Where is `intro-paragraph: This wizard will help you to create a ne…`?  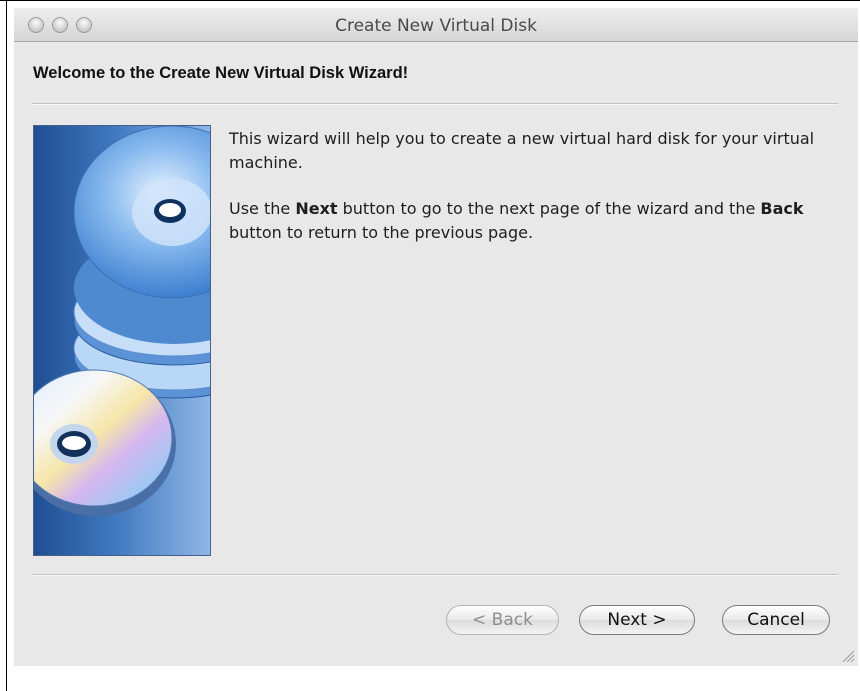 intro-paragraph: This wizard will help you to create a ne… is located at coordinates (522, 150).